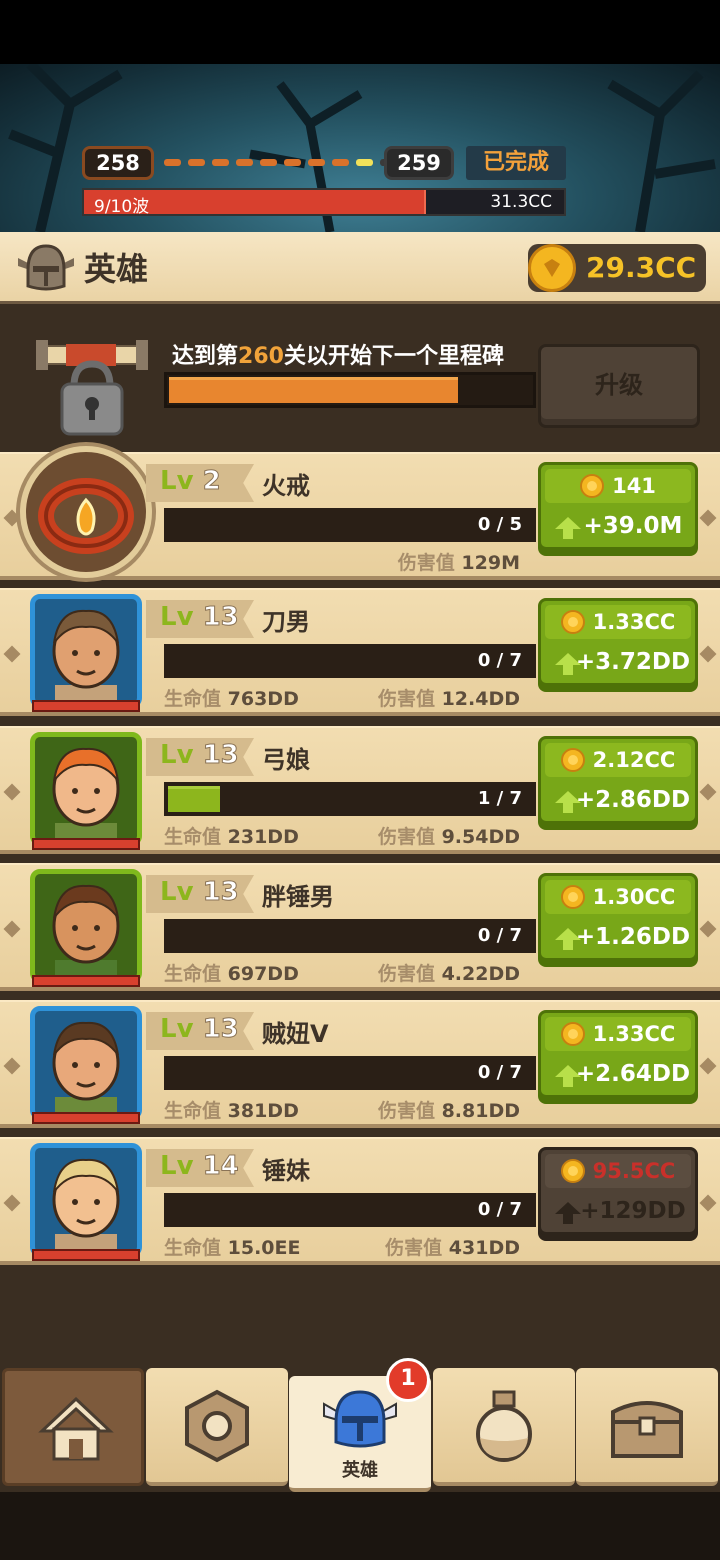 This screenshot has height=1560, width=720. I want to click on tab-chest, so click(647, 1427).